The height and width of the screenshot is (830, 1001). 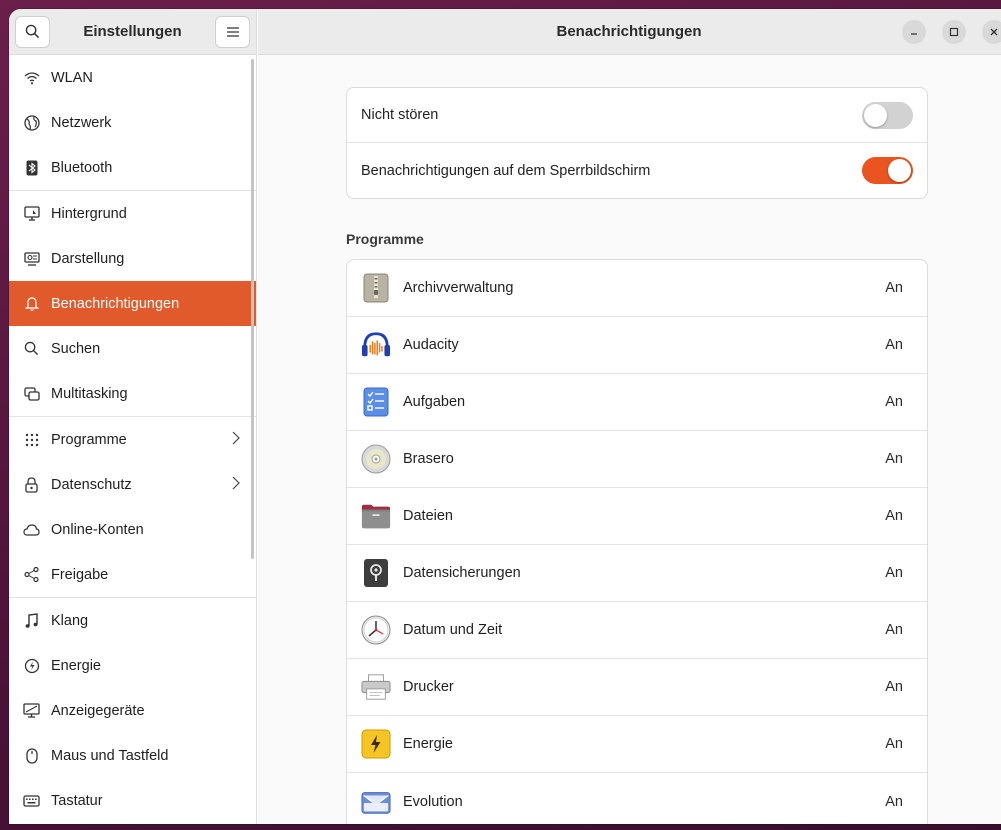 What do you see at coordinates (637, 630) in the screenshot?
I see `app-row-datum-zeit: Datum und Zeit An` at bounding box center [637, 630].